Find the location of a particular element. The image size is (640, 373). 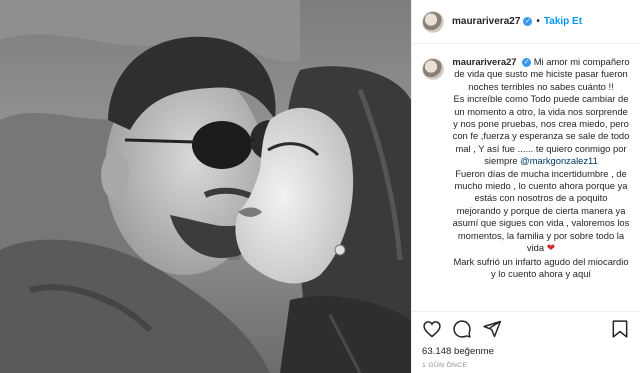

share-icon is located at coordinates (492, 329).